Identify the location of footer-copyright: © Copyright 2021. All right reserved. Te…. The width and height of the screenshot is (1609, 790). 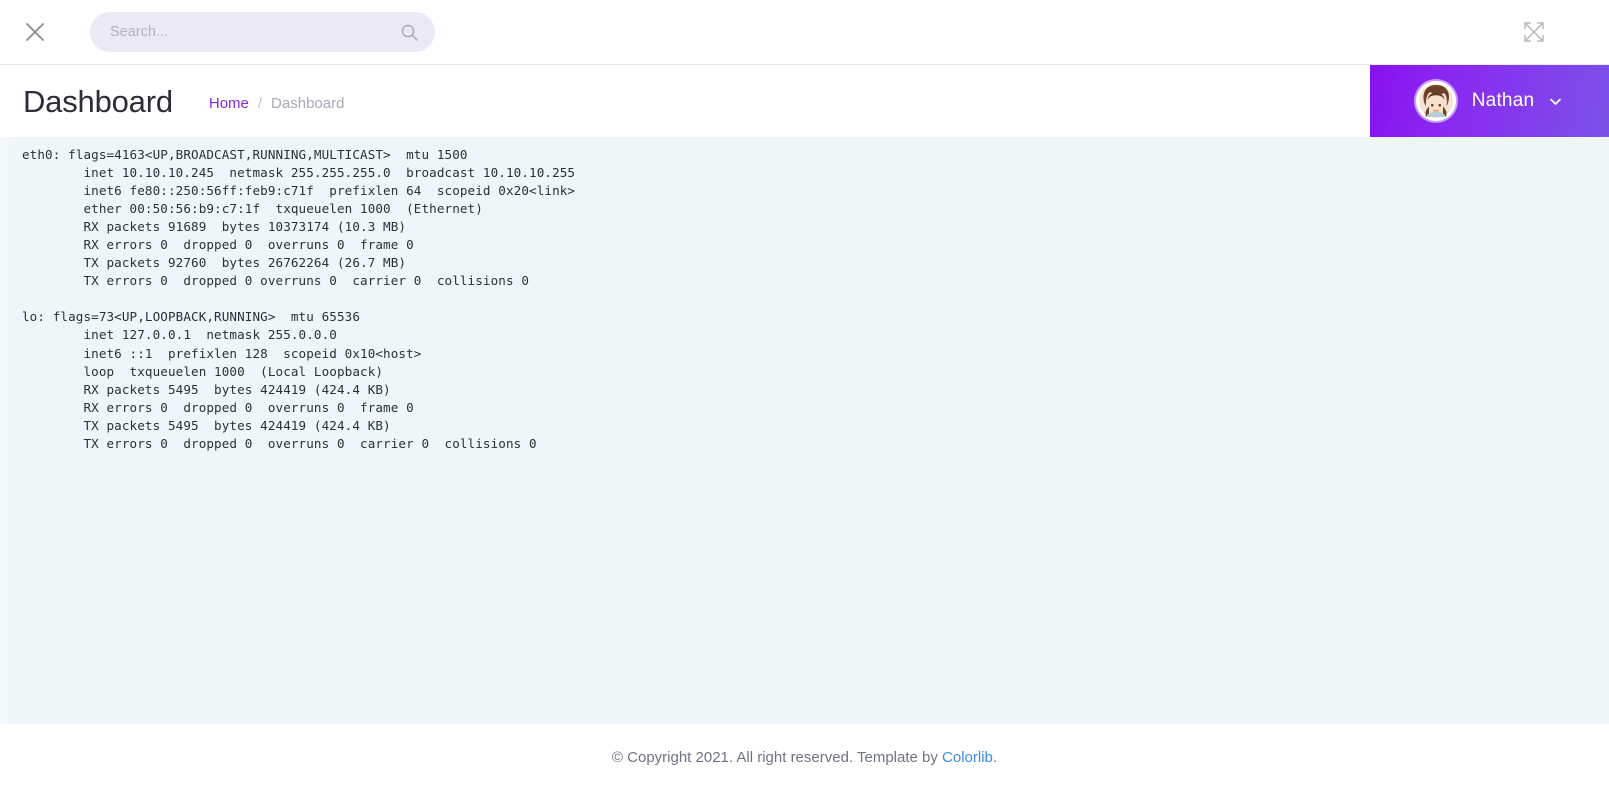
(777, 757).